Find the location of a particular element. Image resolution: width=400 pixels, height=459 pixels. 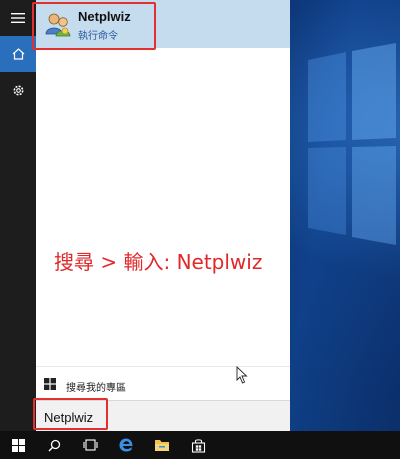

home-button is located at coordinates (18, 54).